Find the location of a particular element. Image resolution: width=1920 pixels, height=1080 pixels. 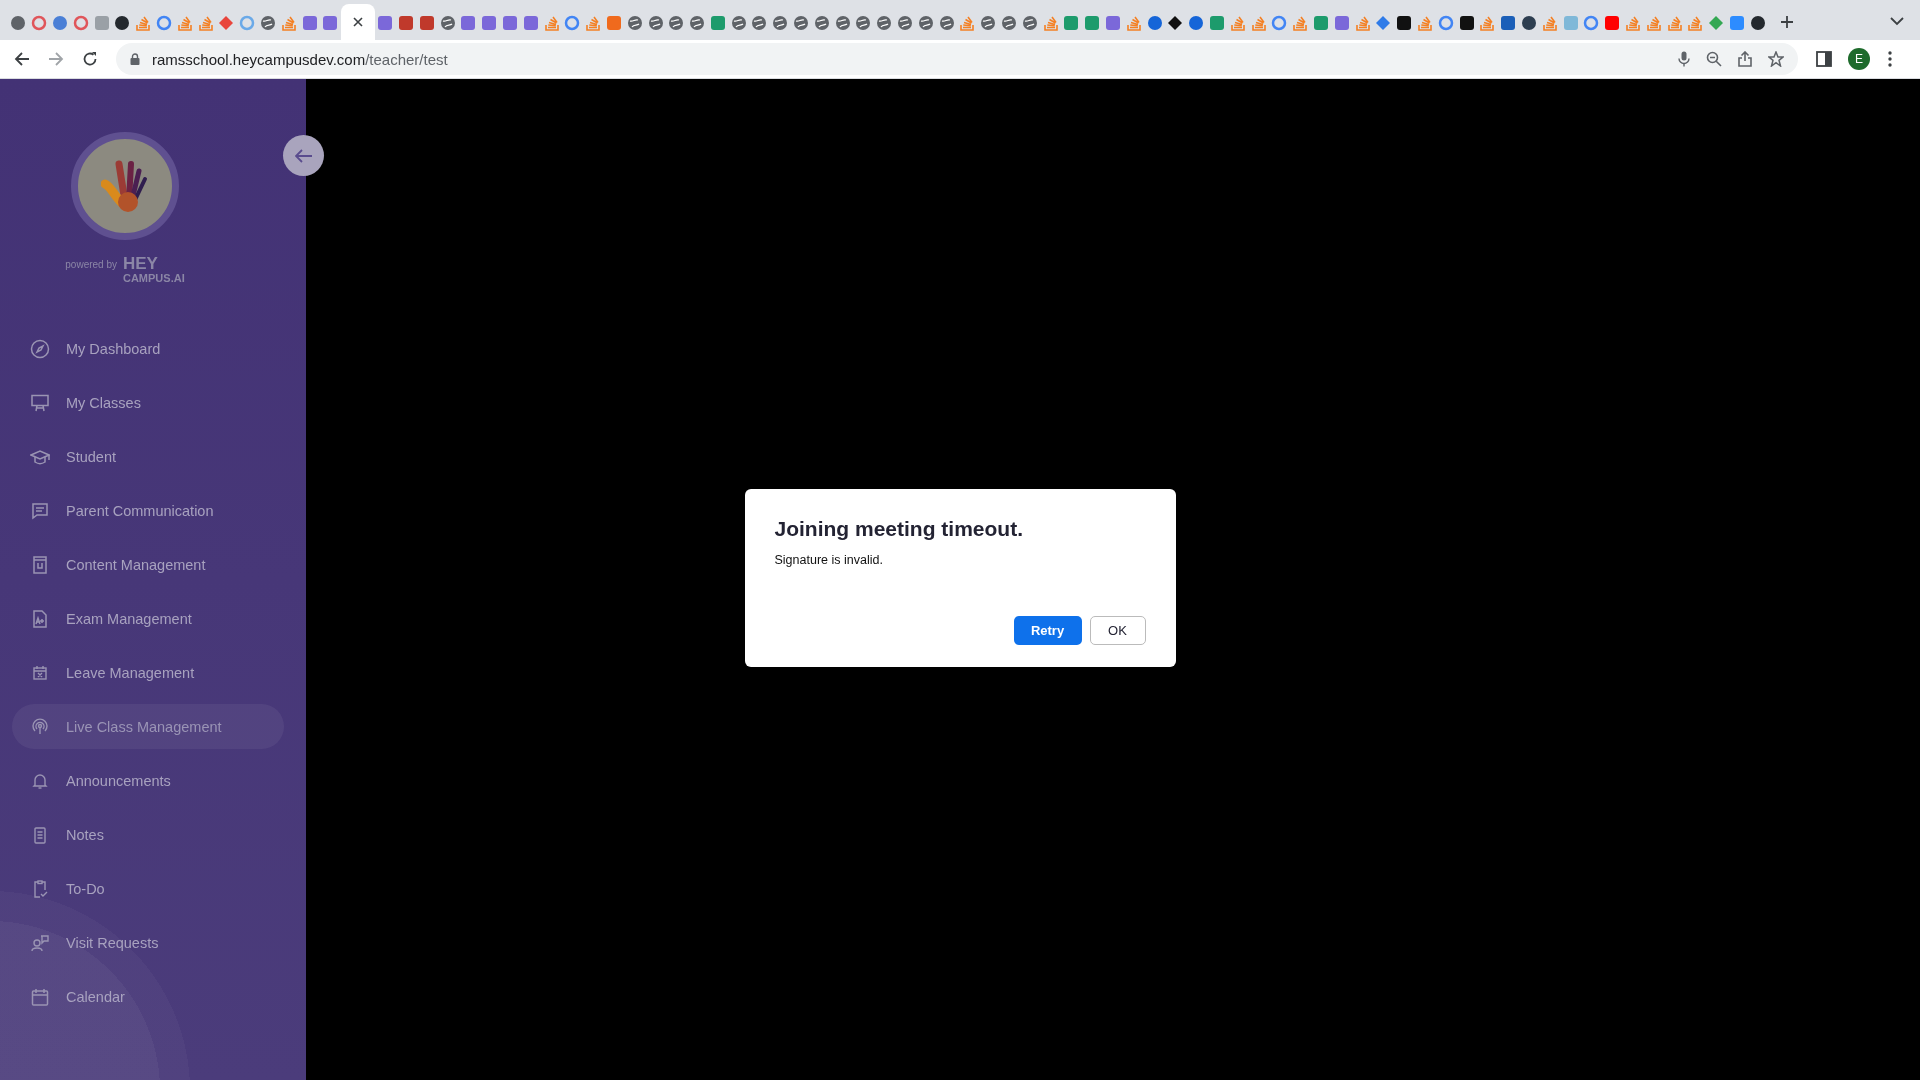

board-icon is located at coordinates (40, 402).